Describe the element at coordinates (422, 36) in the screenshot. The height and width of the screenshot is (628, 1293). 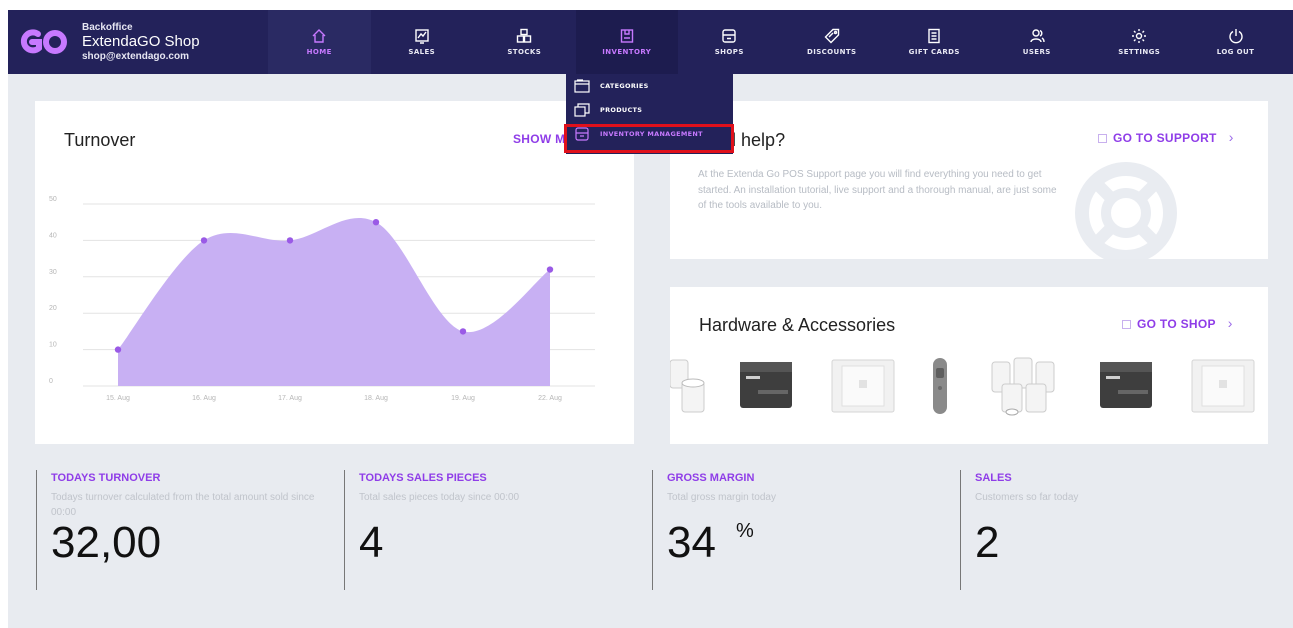
I see `sales-icon` at that location.